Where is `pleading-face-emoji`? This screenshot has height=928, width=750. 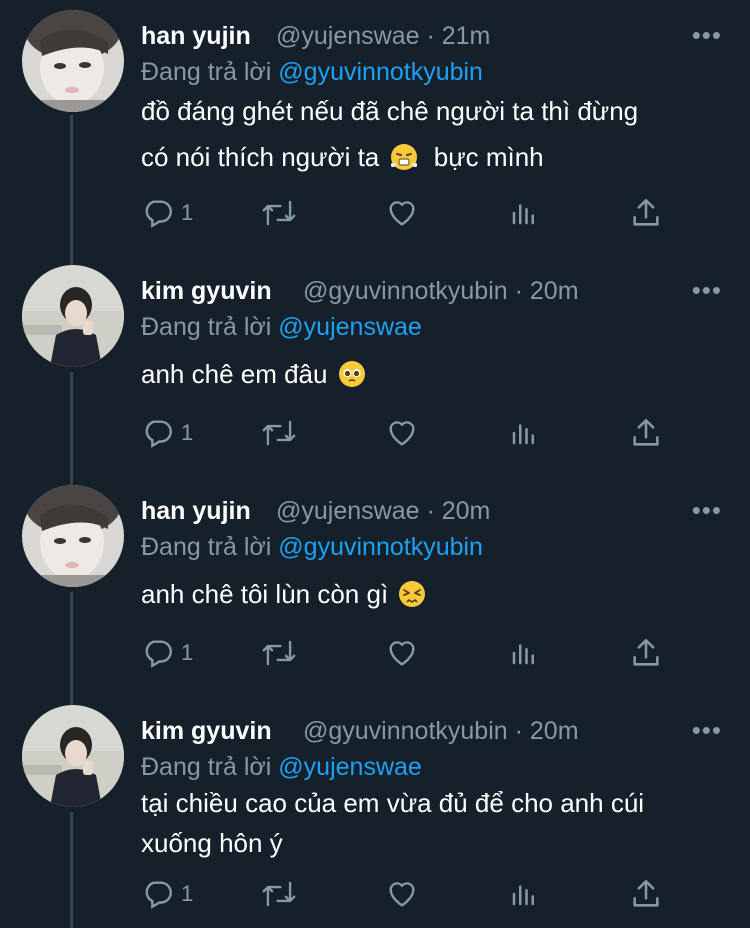
pleading-face-emoji is located at coordinates (351, 374).